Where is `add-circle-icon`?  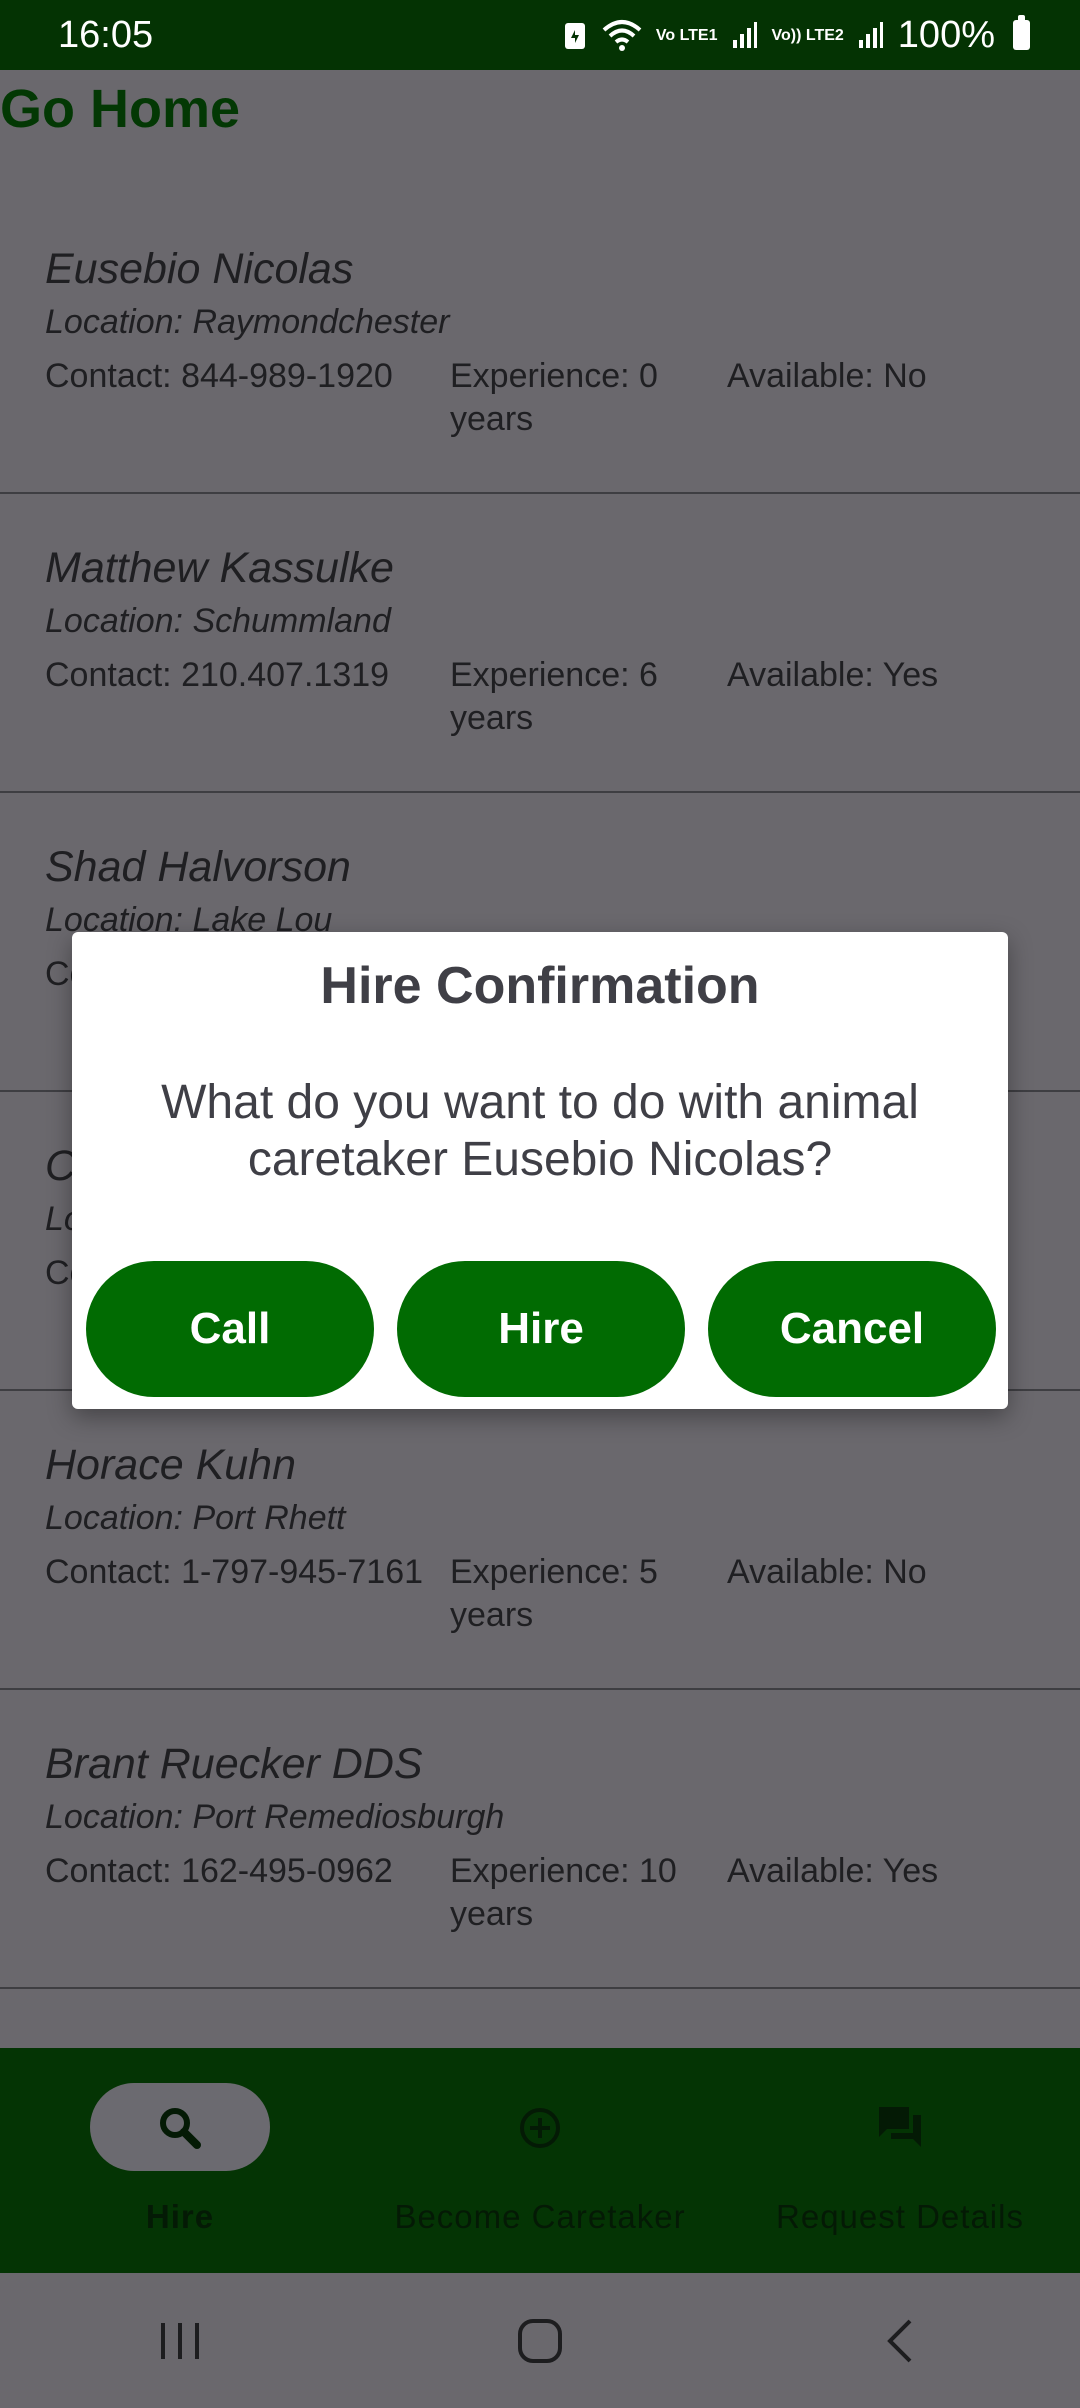
add-circle-icon is located at coordinates (540, 2128).